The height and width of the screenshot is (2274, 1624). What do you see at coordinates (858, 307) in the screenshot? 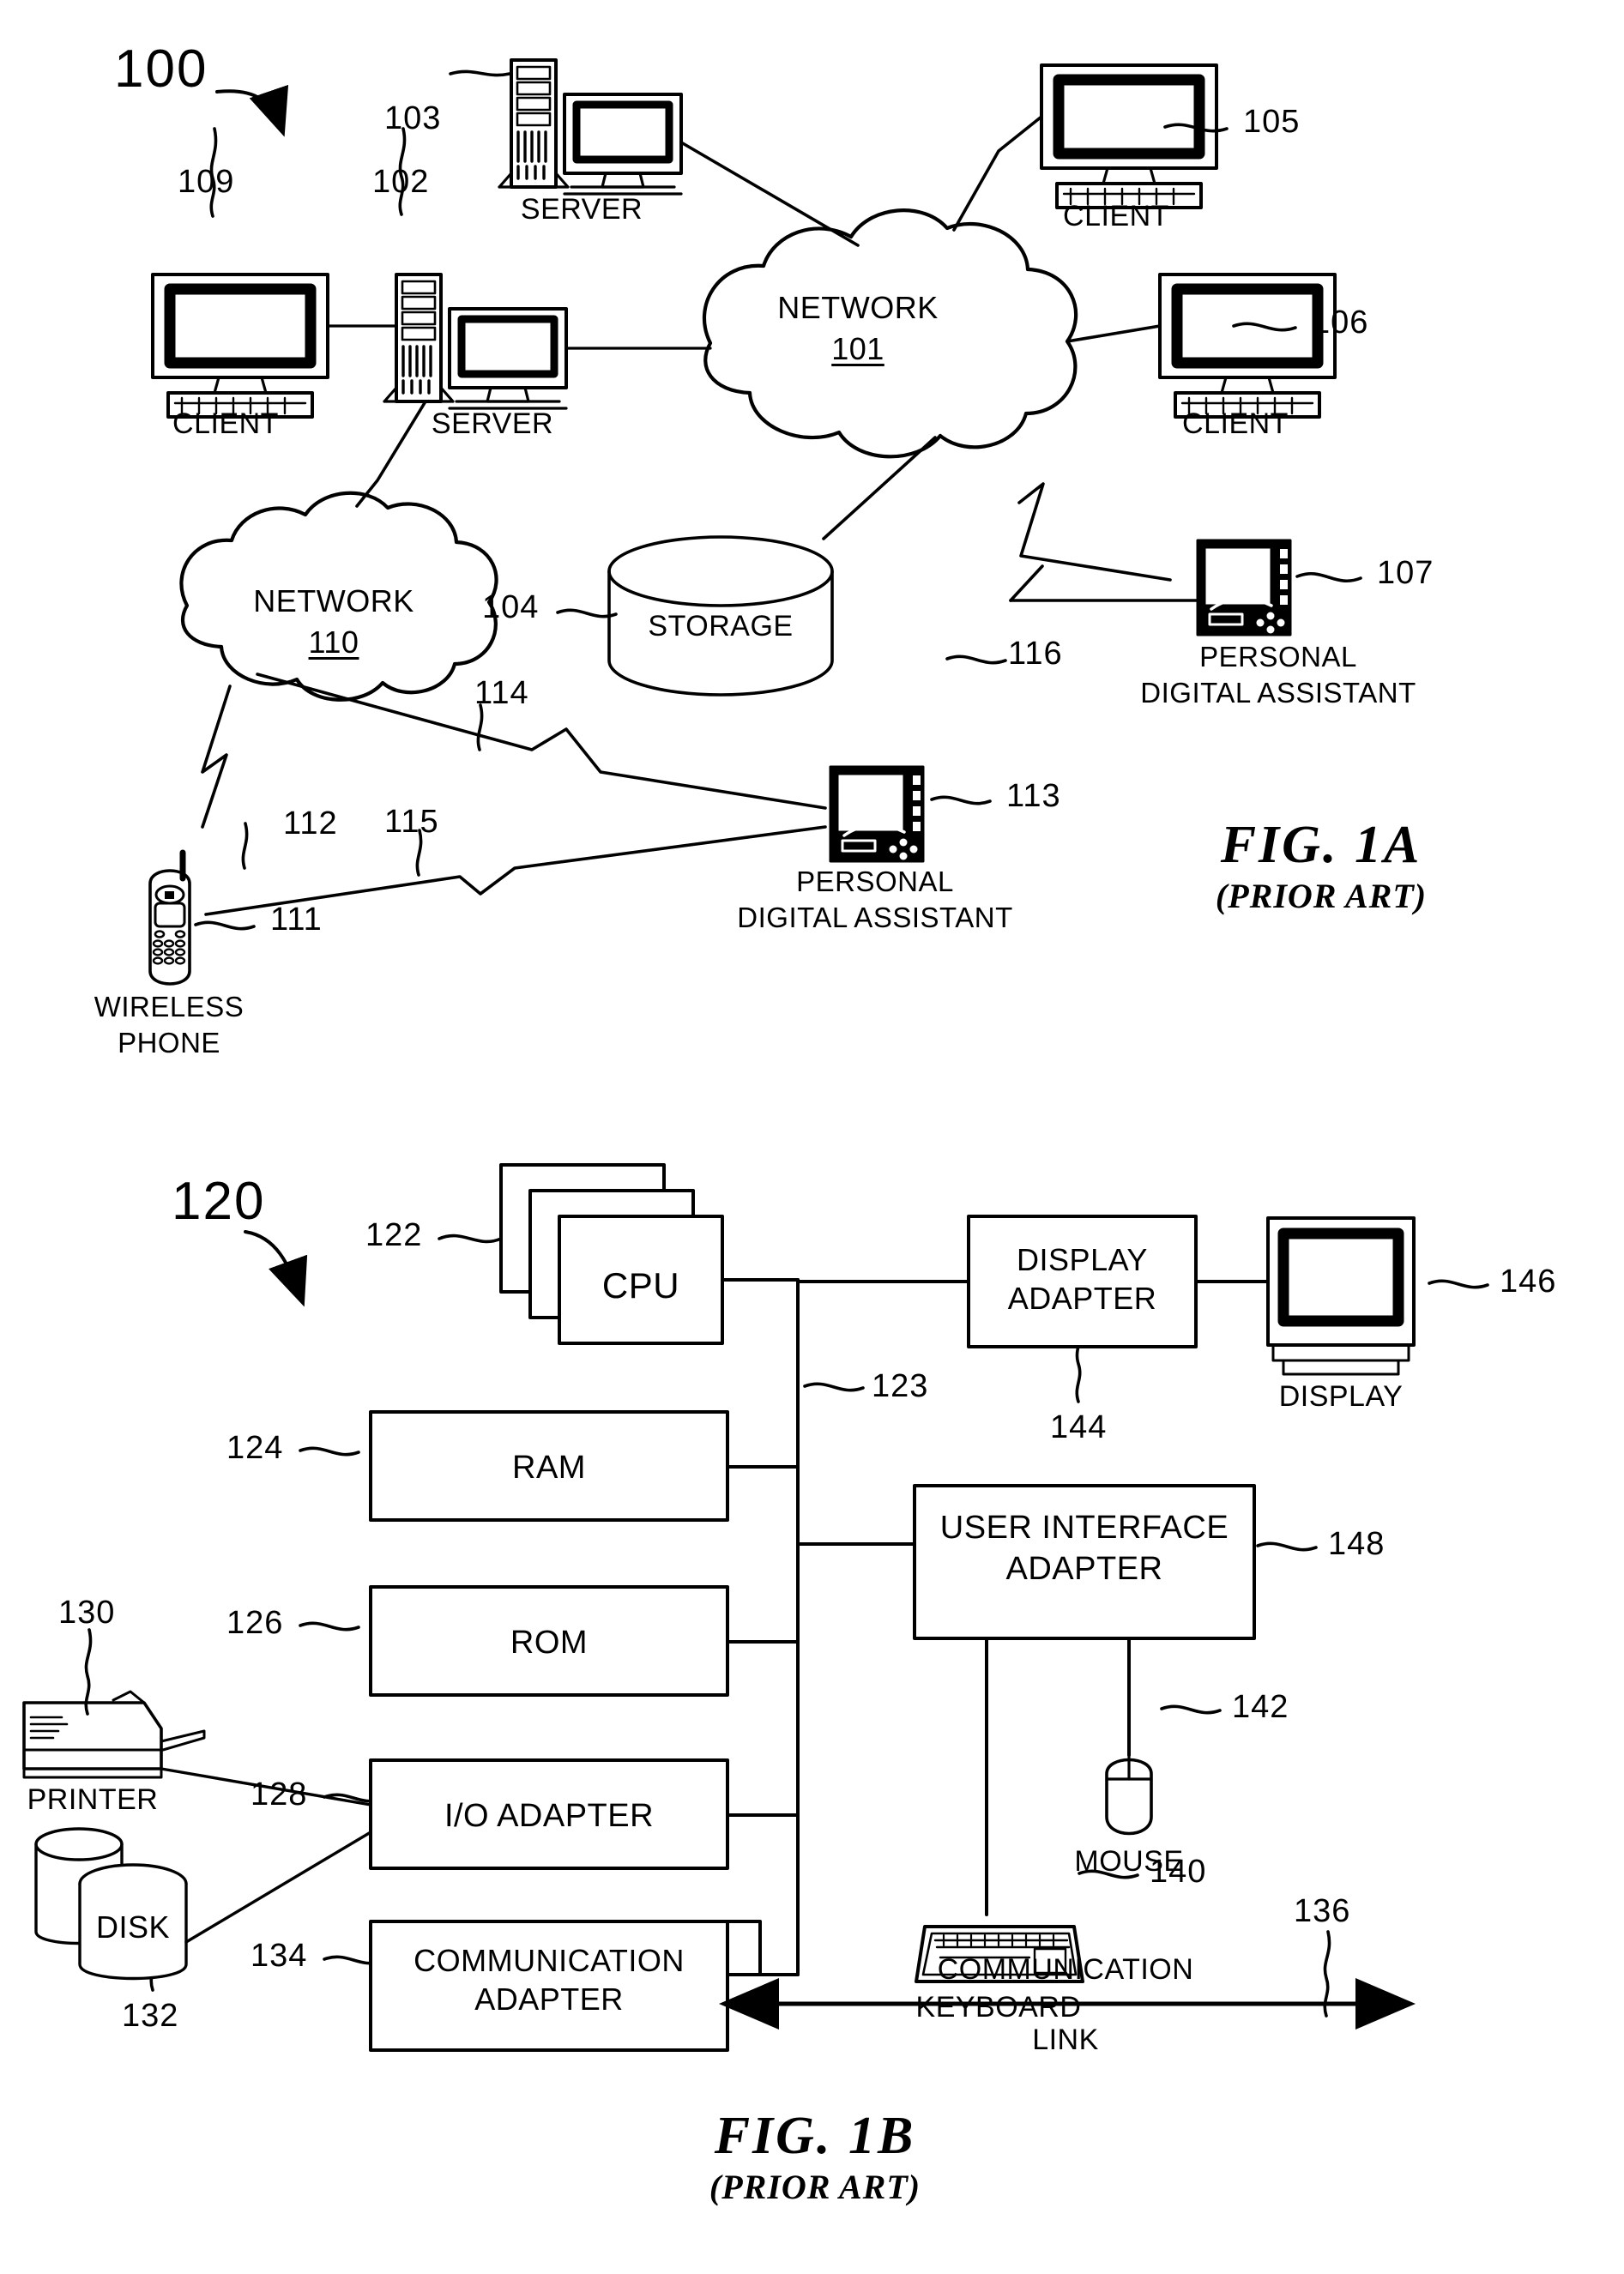
I see `label-network-101-name: NETWORK` at bounding box center [858, 307].